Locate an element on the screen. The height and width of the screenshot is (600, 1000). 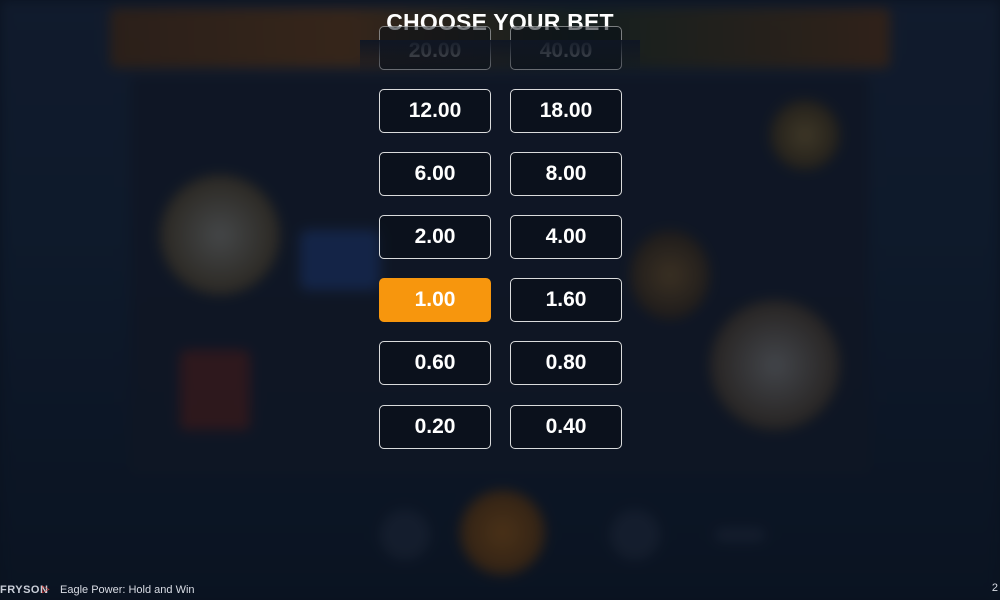
play-arrow-icon: ▷ is located at coordinates (46, 589).